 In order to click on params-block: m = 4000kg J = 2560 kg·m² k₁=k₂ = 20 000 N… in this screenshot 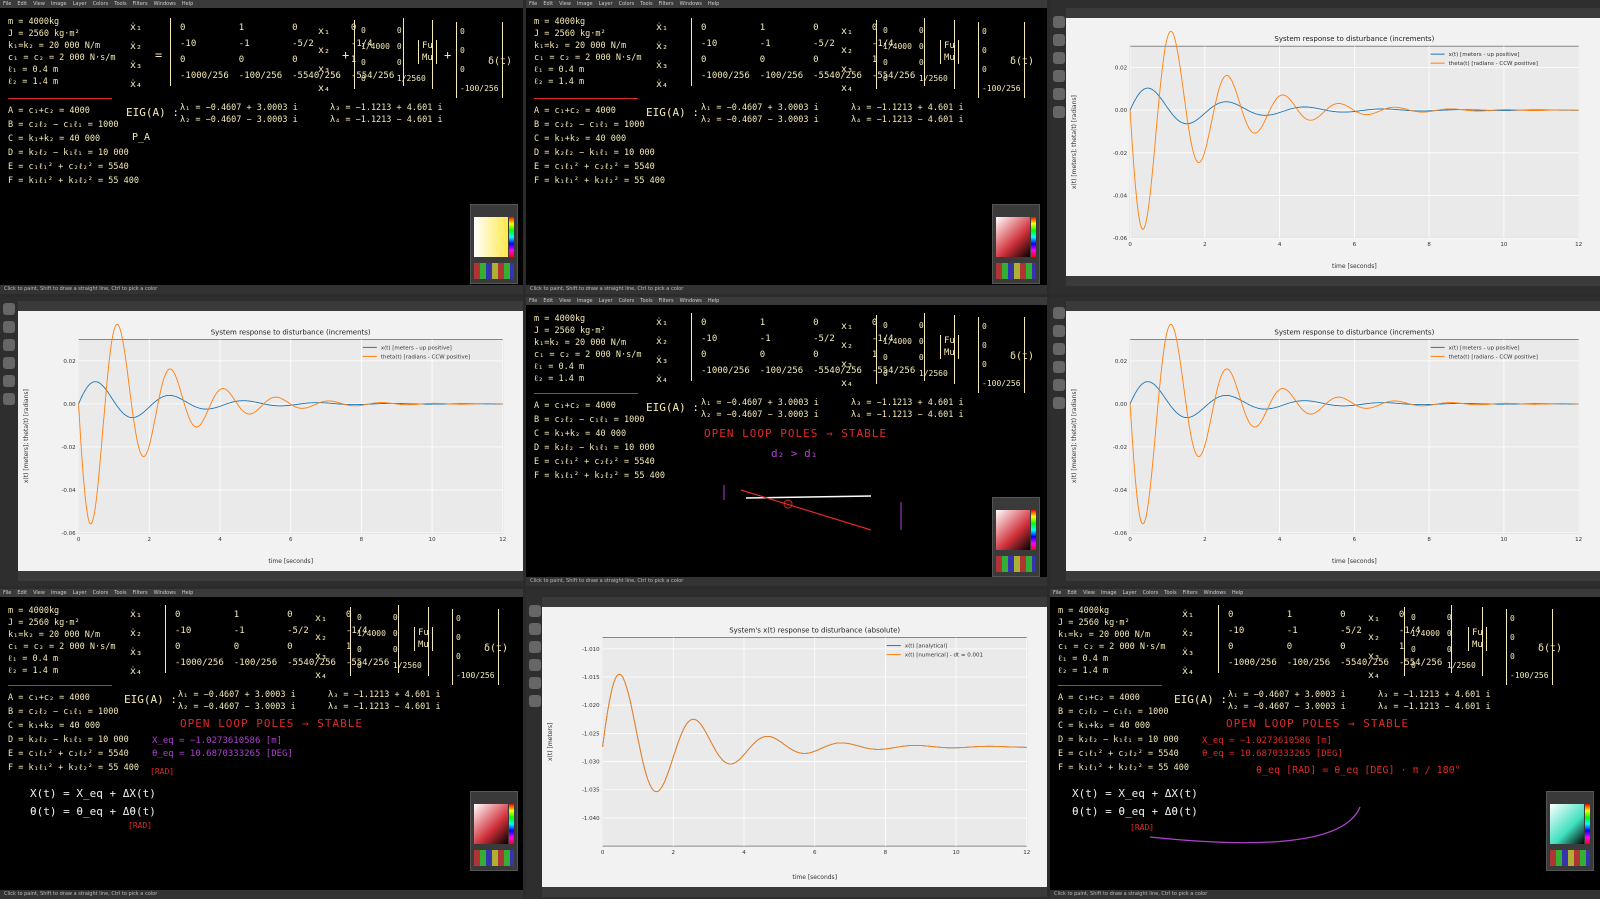, I will do `click(62, 52)`.